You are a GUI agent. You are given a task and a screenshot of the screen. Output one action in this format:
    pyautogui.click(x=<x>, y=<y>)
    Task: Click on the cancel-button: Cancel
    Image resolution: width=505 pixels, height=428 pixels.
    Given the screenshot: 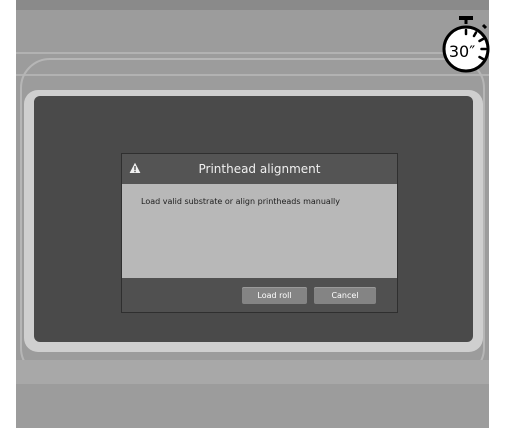 What is the action you would take?
    pyautogui.click(x=345, y=295)
    